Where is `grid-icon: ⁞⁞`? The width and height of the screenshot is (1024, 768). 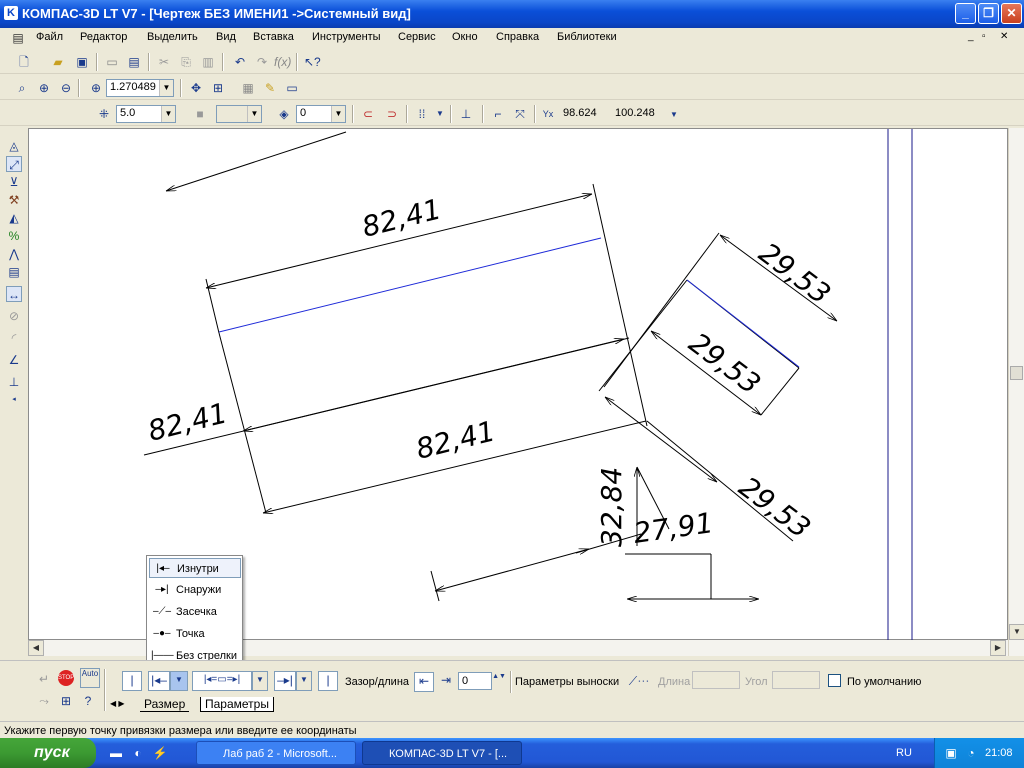 grid-icon: ⁞⁞ is located at coordinates (422, 114).